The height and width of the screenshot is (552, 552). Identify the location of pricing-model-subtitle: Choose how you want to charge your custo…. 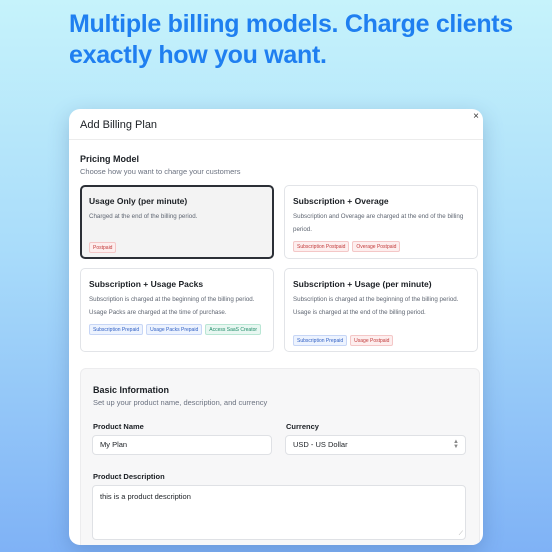
(160, 171).